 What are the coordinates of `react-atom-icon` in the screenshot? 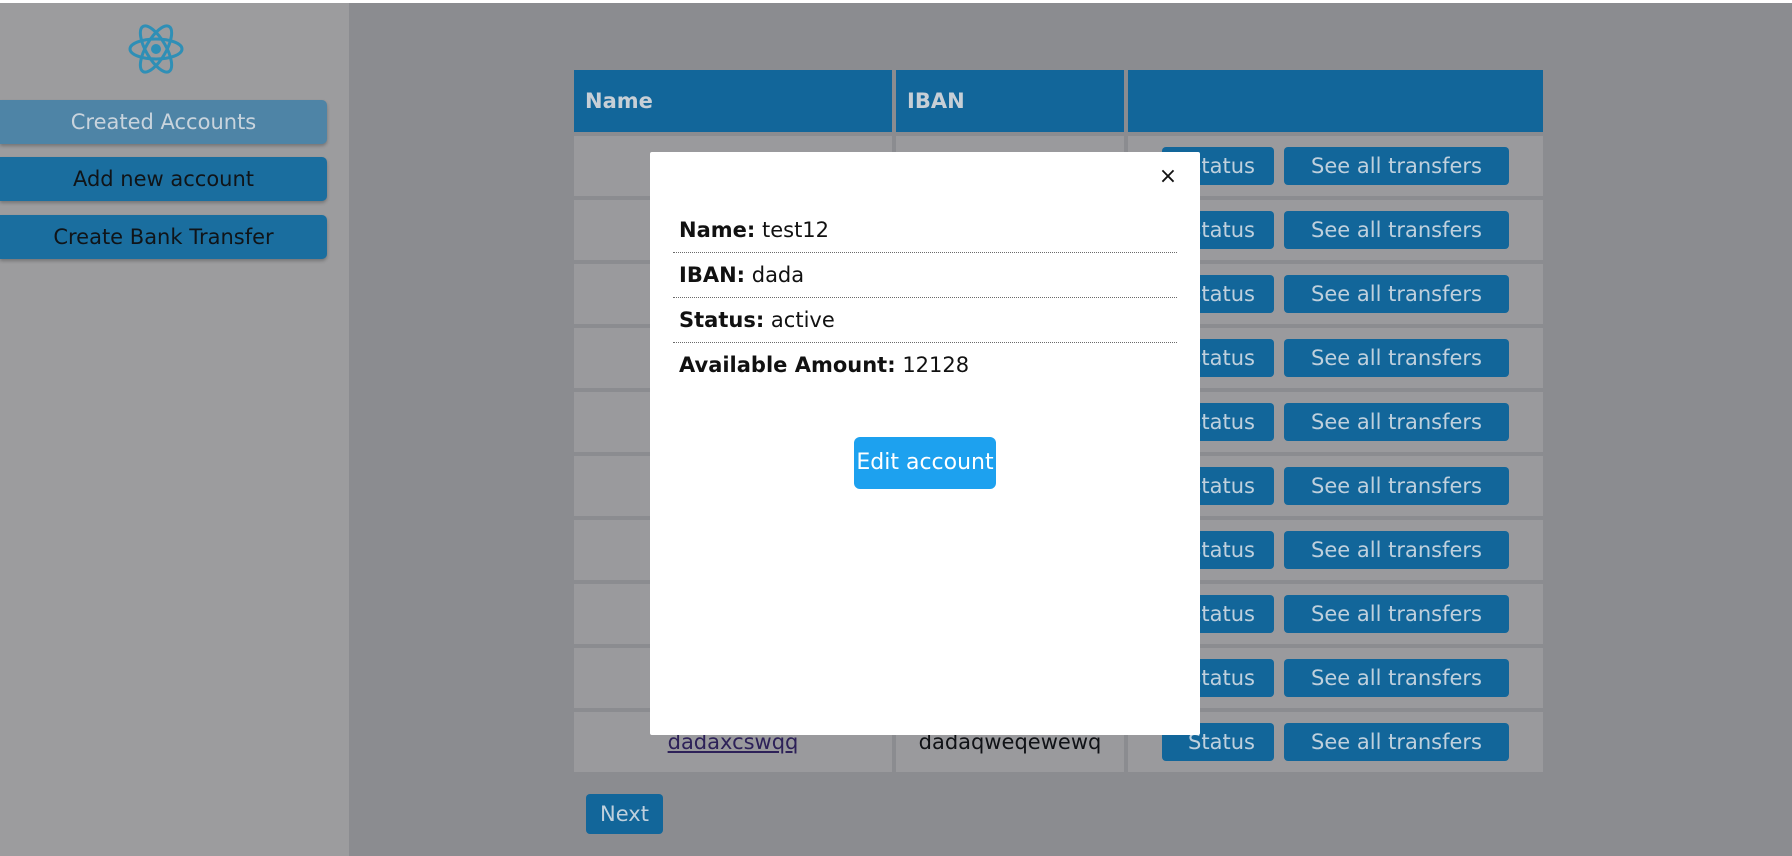 It's located at (156, 49).